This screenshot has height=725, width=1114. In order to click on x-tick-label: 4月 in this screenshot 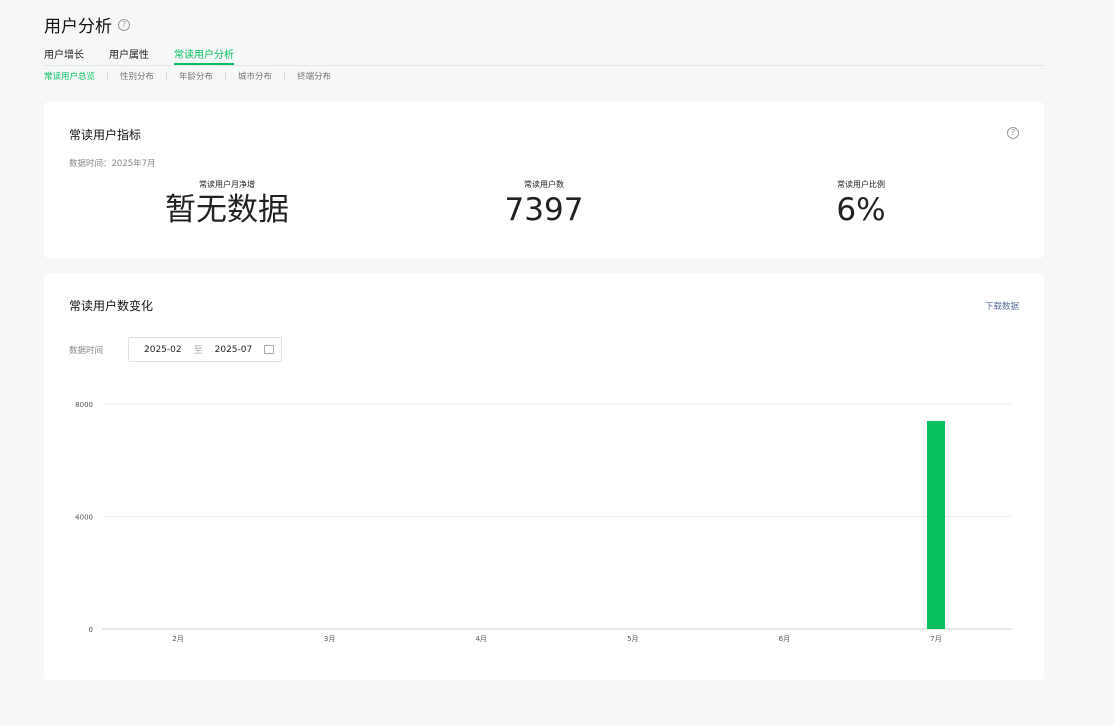, I will do `click(480, 639)`.